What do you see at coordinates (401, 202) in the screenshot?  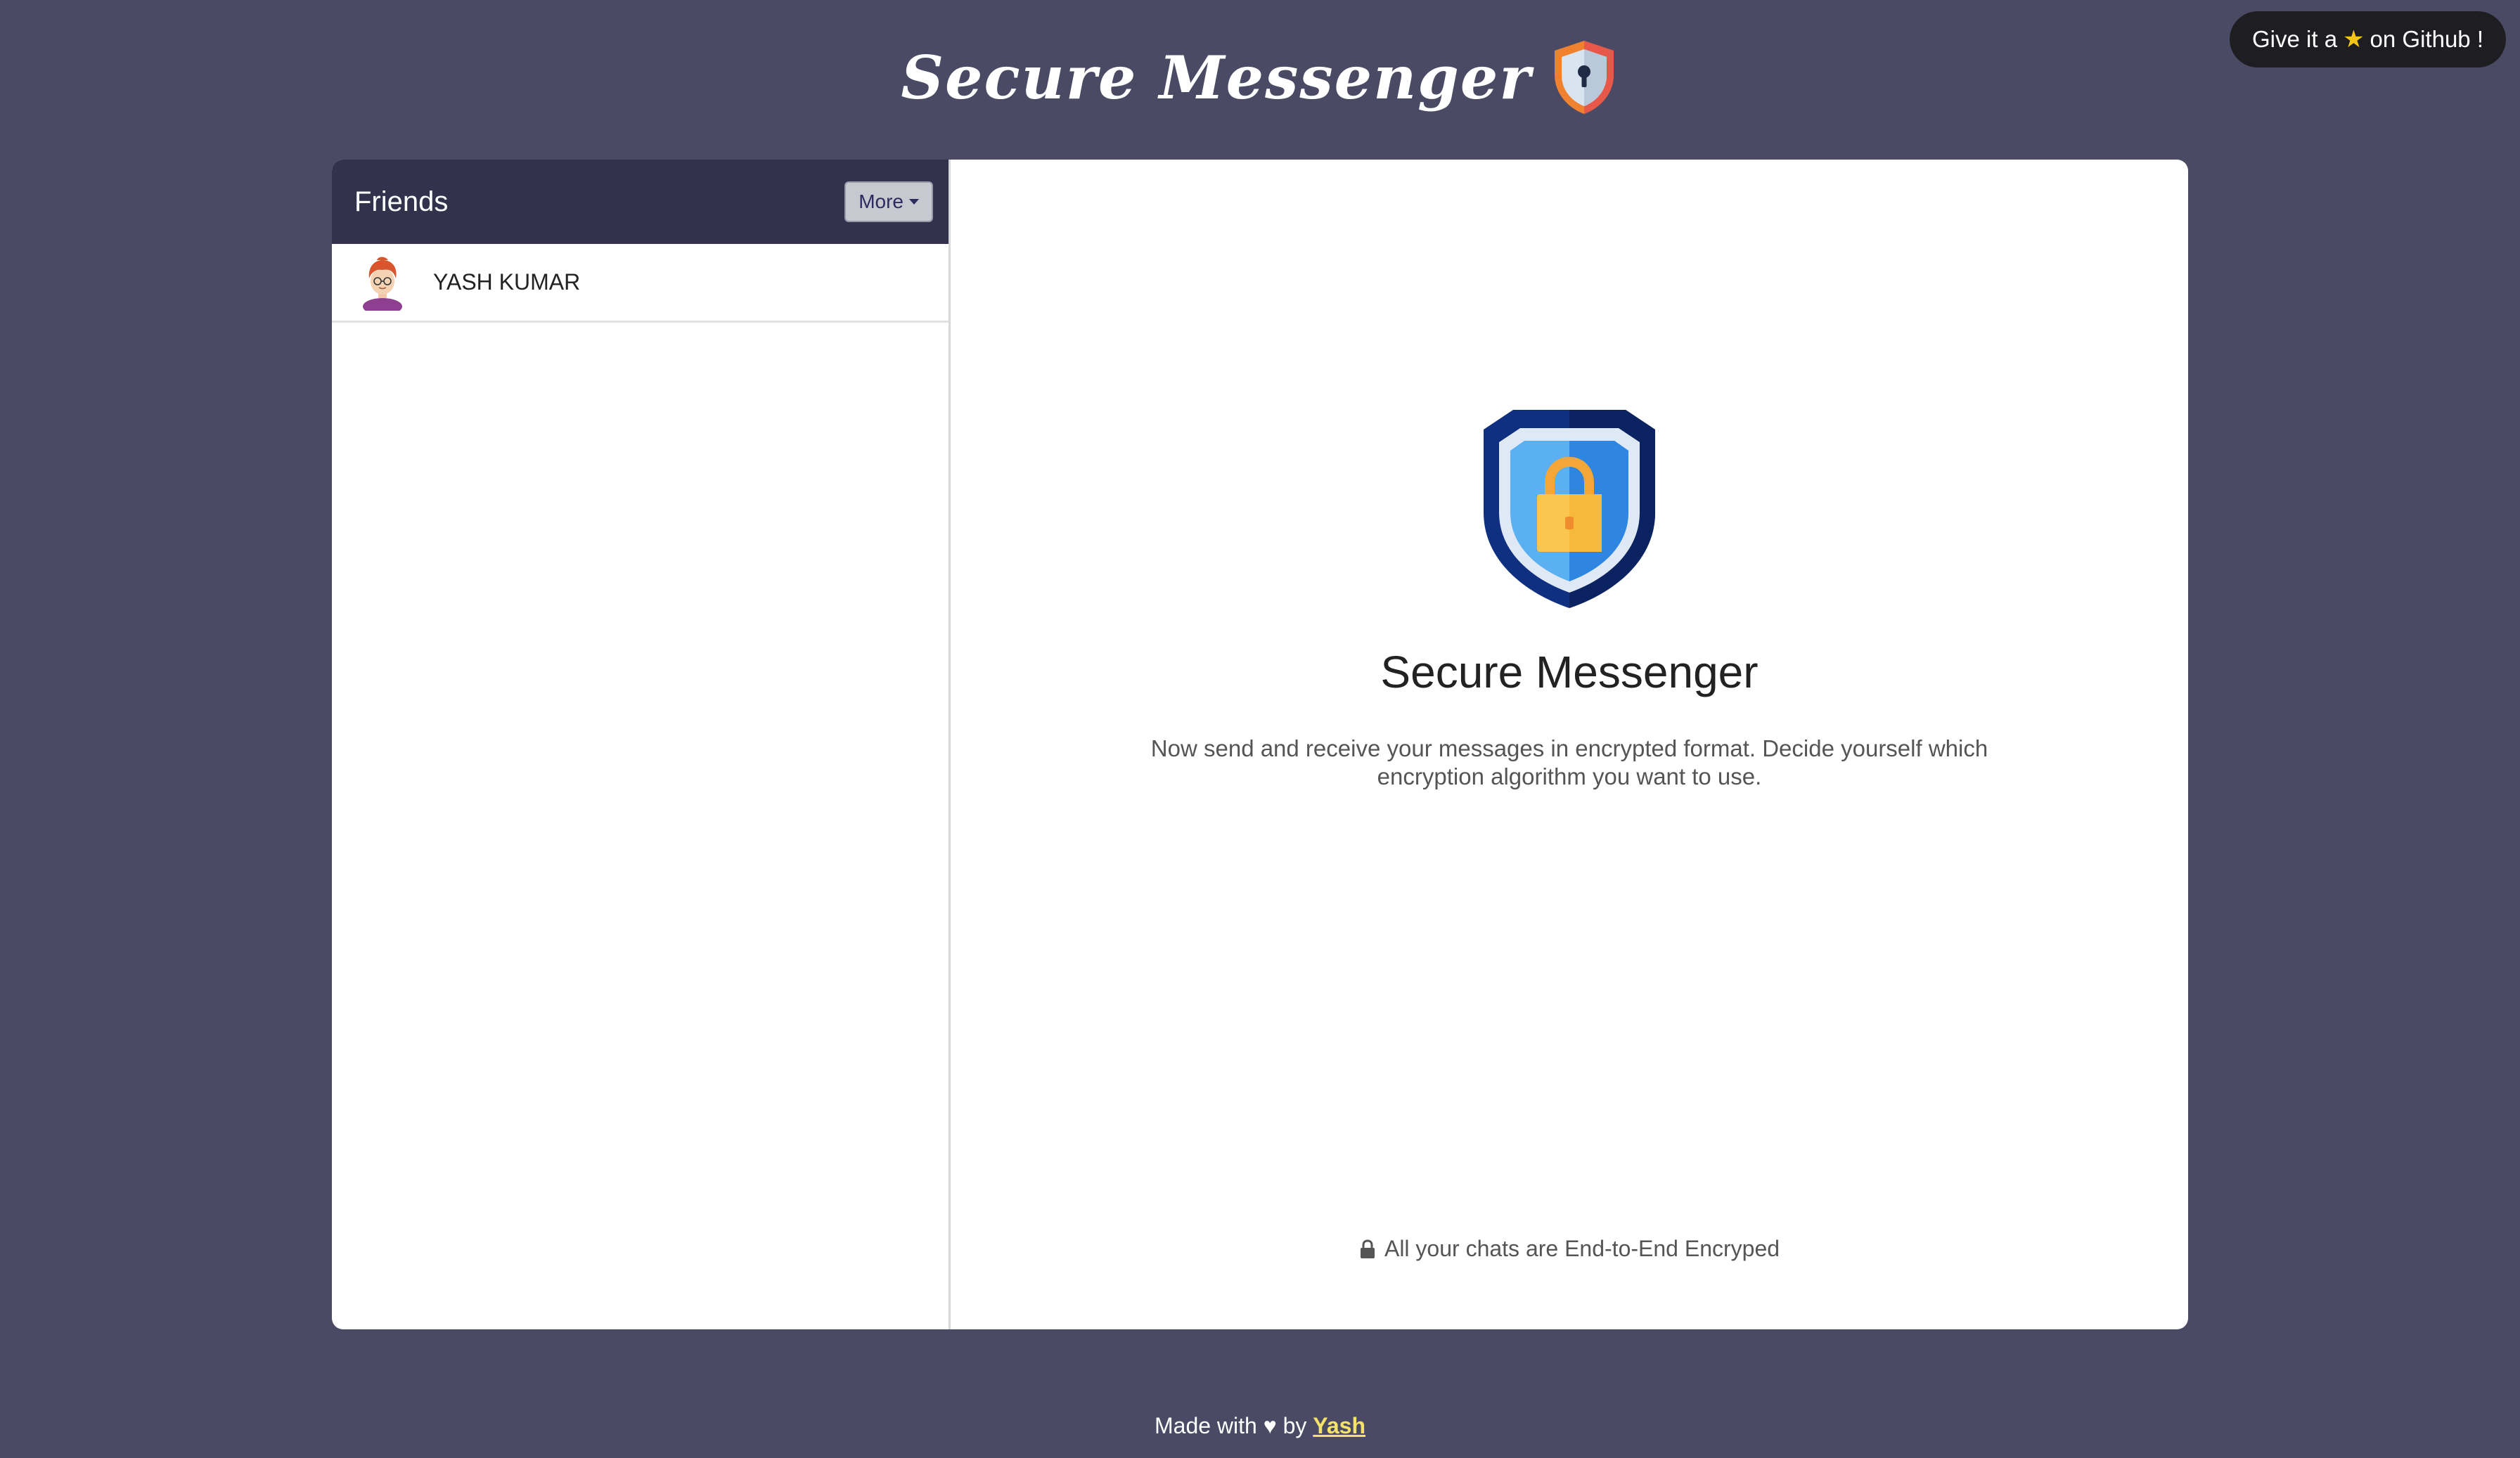 I see `sidebar-title: Friends` at bounding box center [401, 202].